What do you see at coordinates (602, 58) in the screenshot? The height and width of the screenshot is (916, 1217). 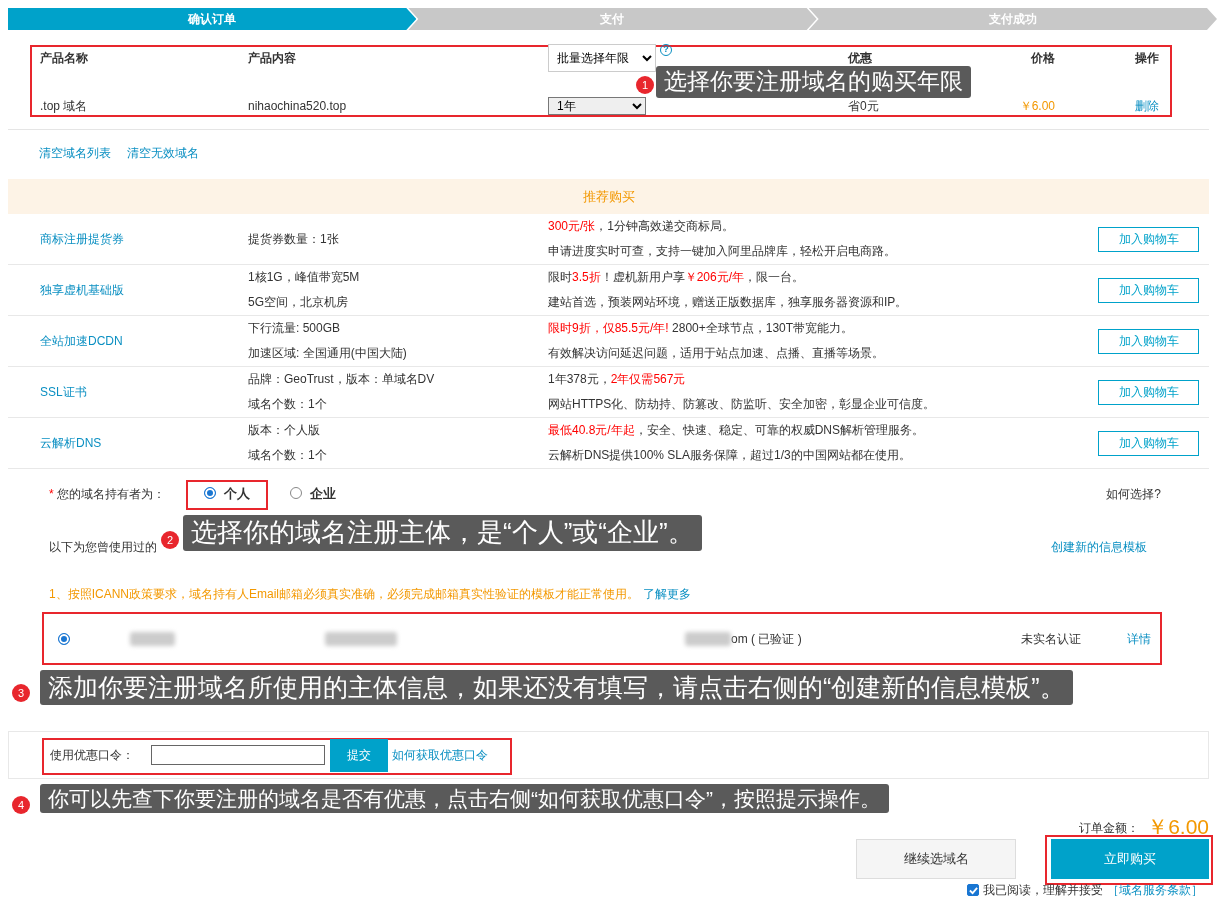 I see `bulk-term-select: 批量选择年限` at bounding box center [602, 58].